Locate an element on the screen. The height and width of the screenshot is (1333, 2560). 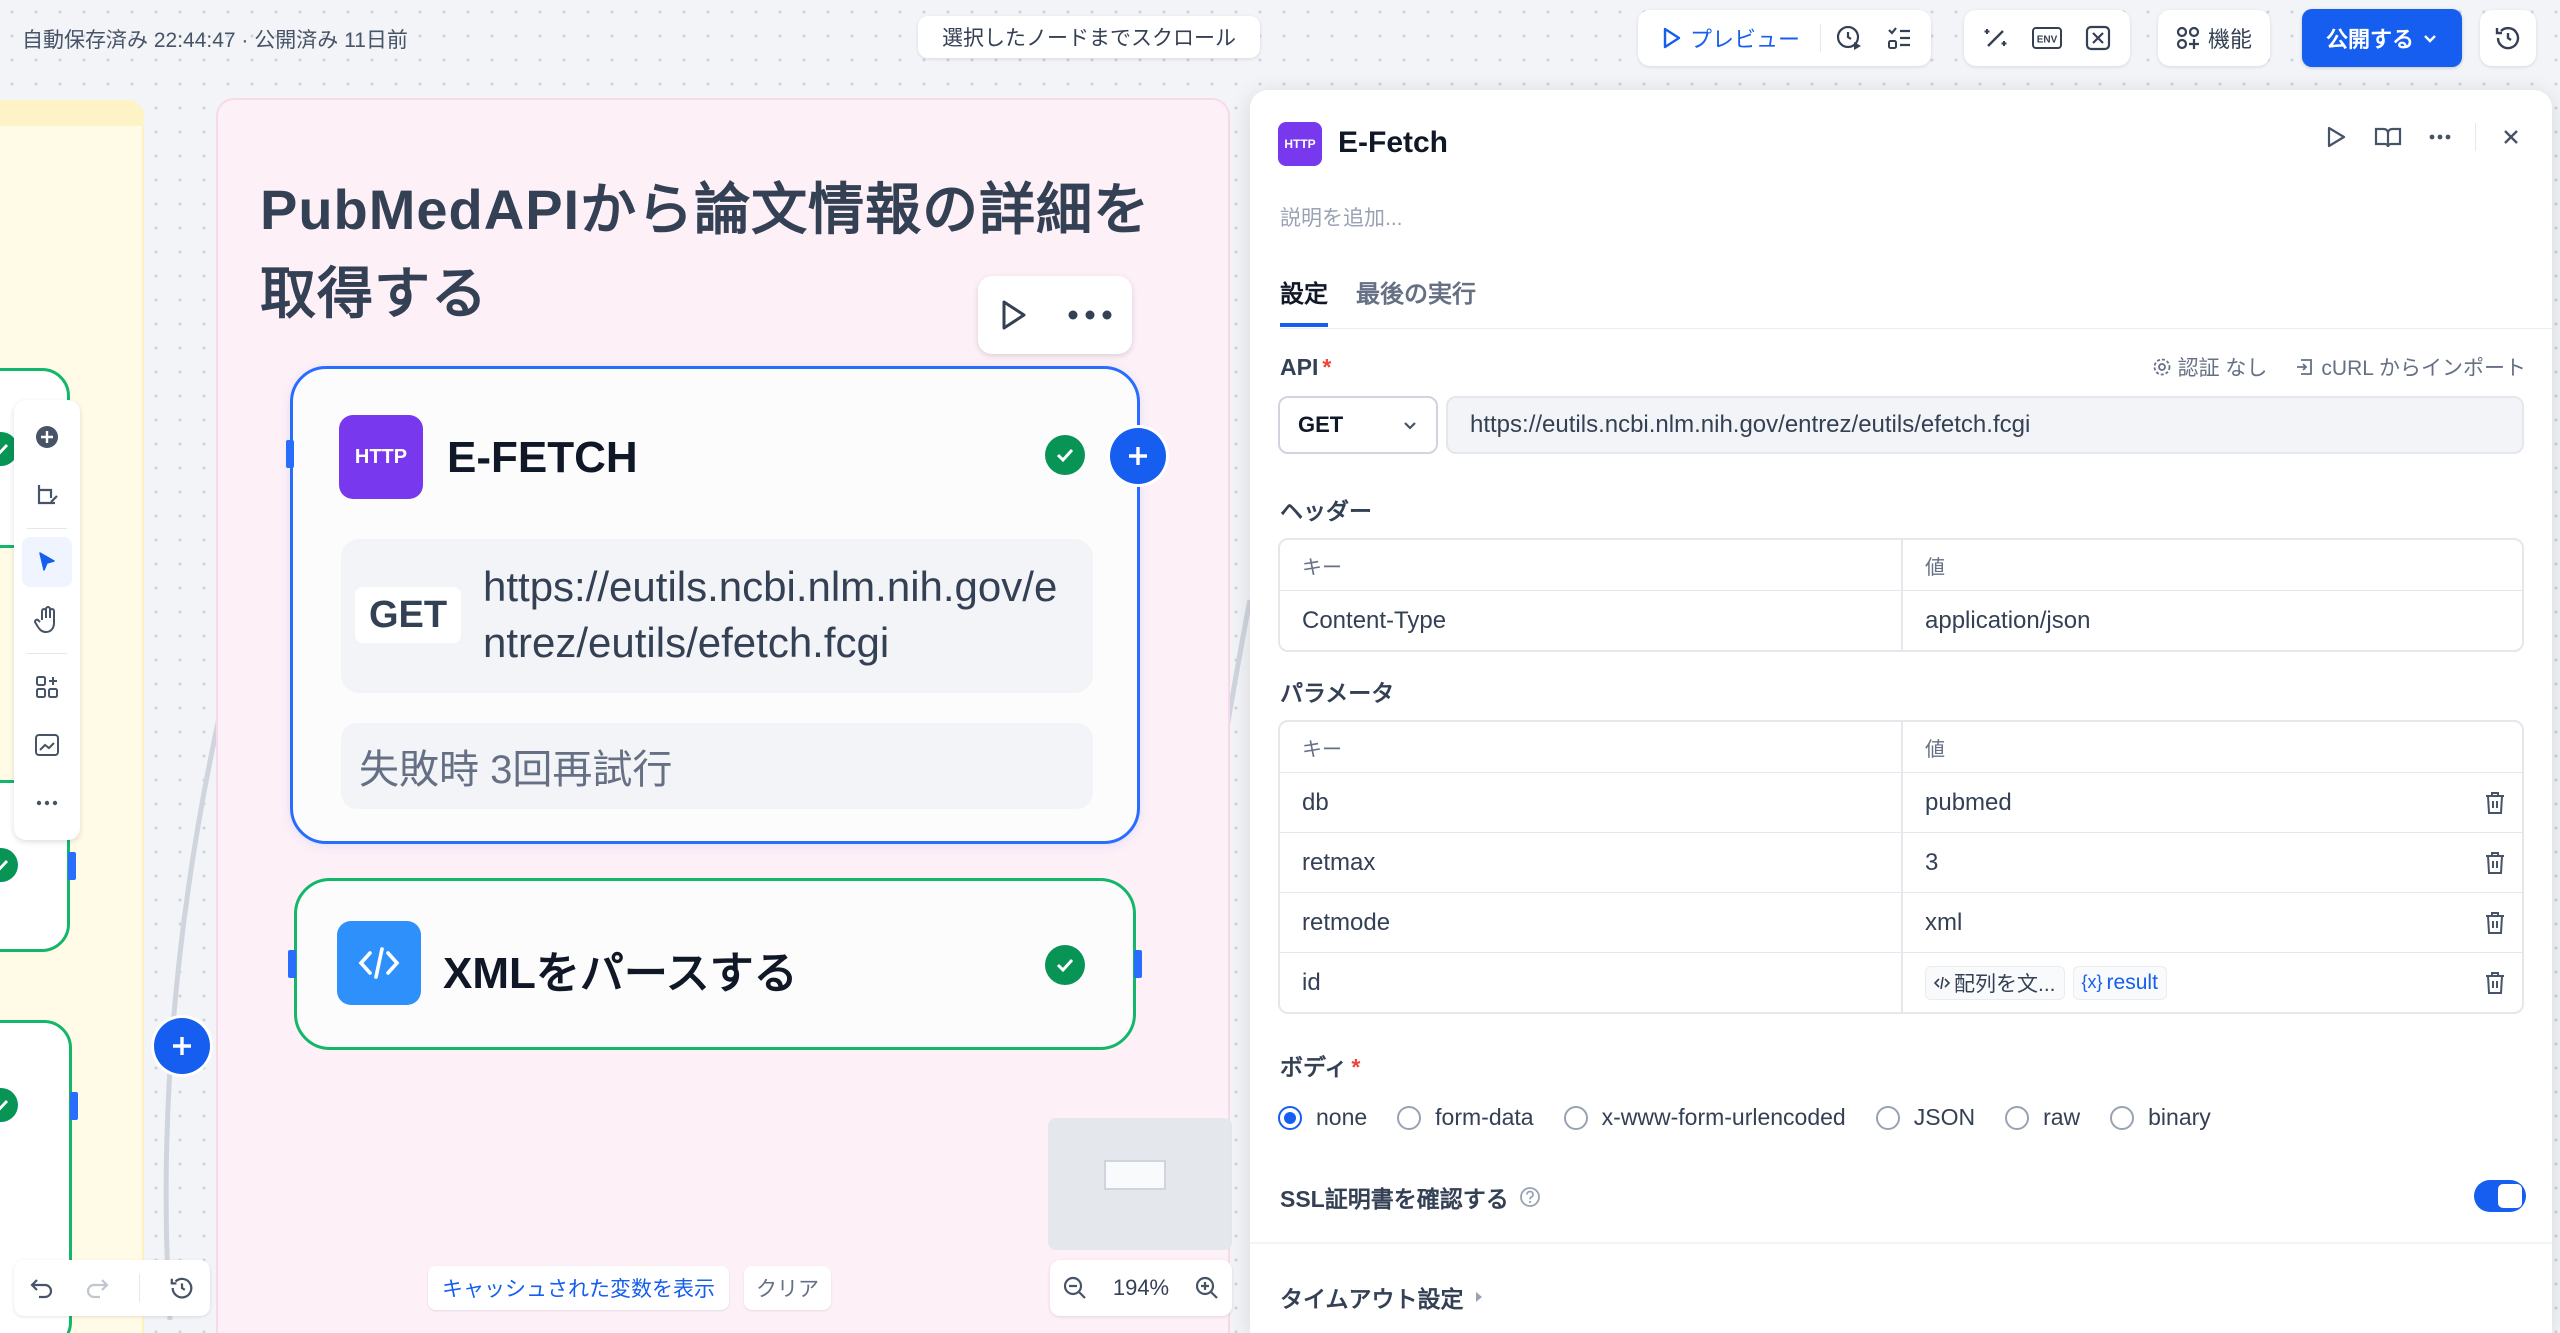
run-history-button is located at coordinates (1849, 38).